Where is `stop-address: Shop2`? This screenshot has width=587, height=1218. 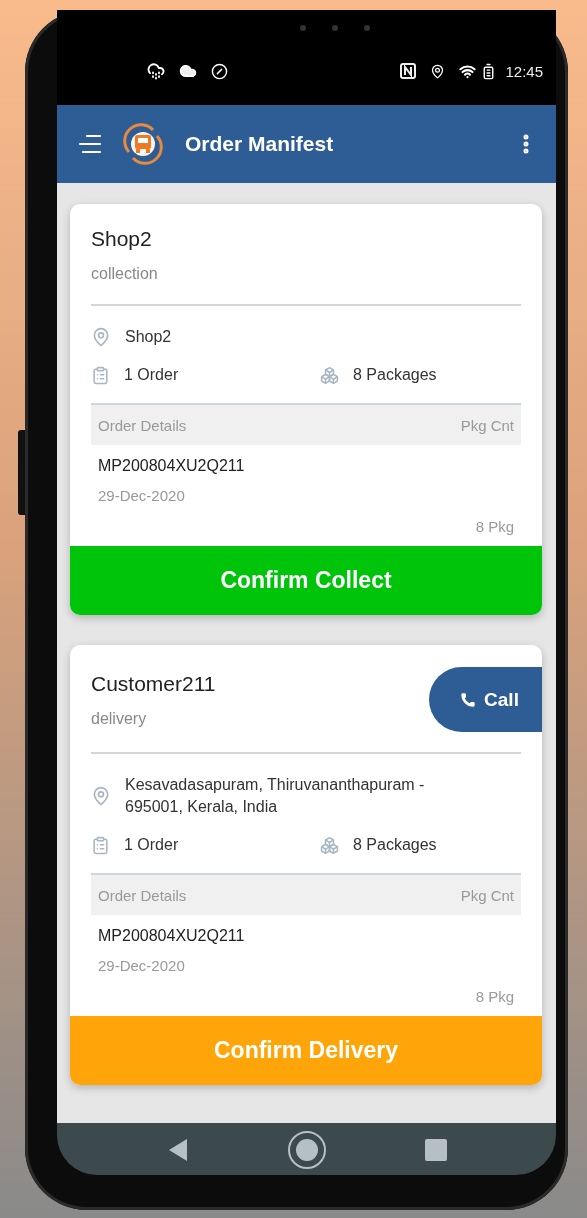
stop-address: Shop2 is located at coordinates (148, 337).